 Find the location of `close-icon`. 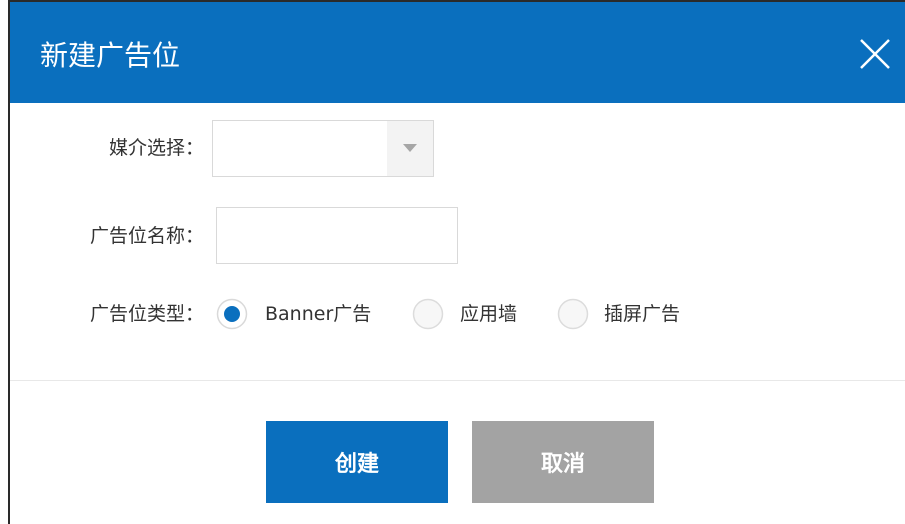

close-icon is located at coordinates (875, 54).